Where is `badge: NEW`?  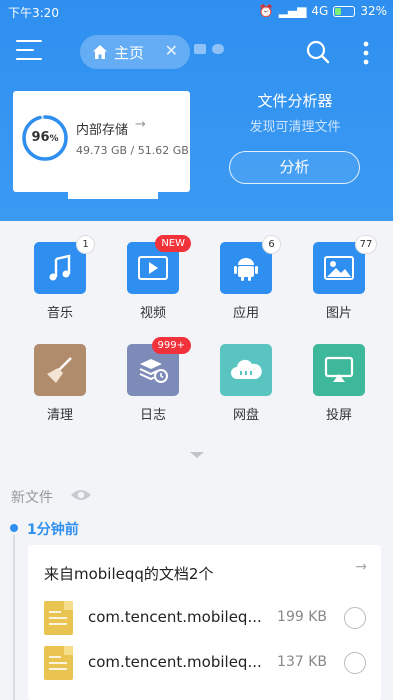
badge: NEW is located at coordinates (173, 243).